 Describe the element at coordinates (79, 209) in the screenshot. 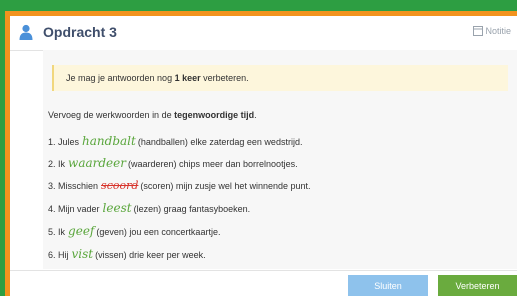

I see `item-before: Mijn vader` at that location.